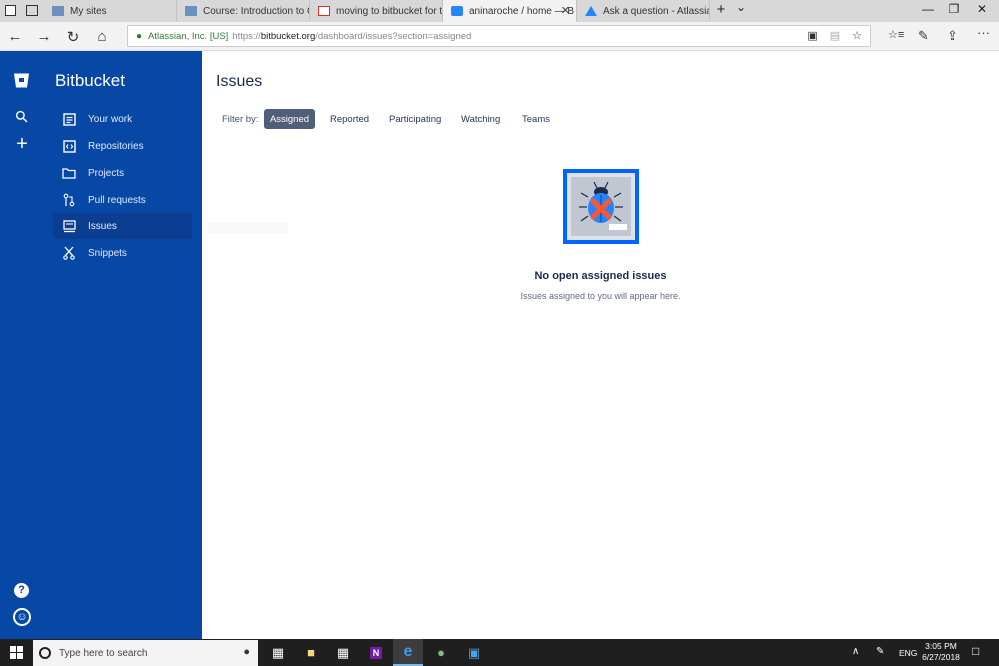  I want to click on tab-label: moving to bitbucket for trac, so click(389, 11).